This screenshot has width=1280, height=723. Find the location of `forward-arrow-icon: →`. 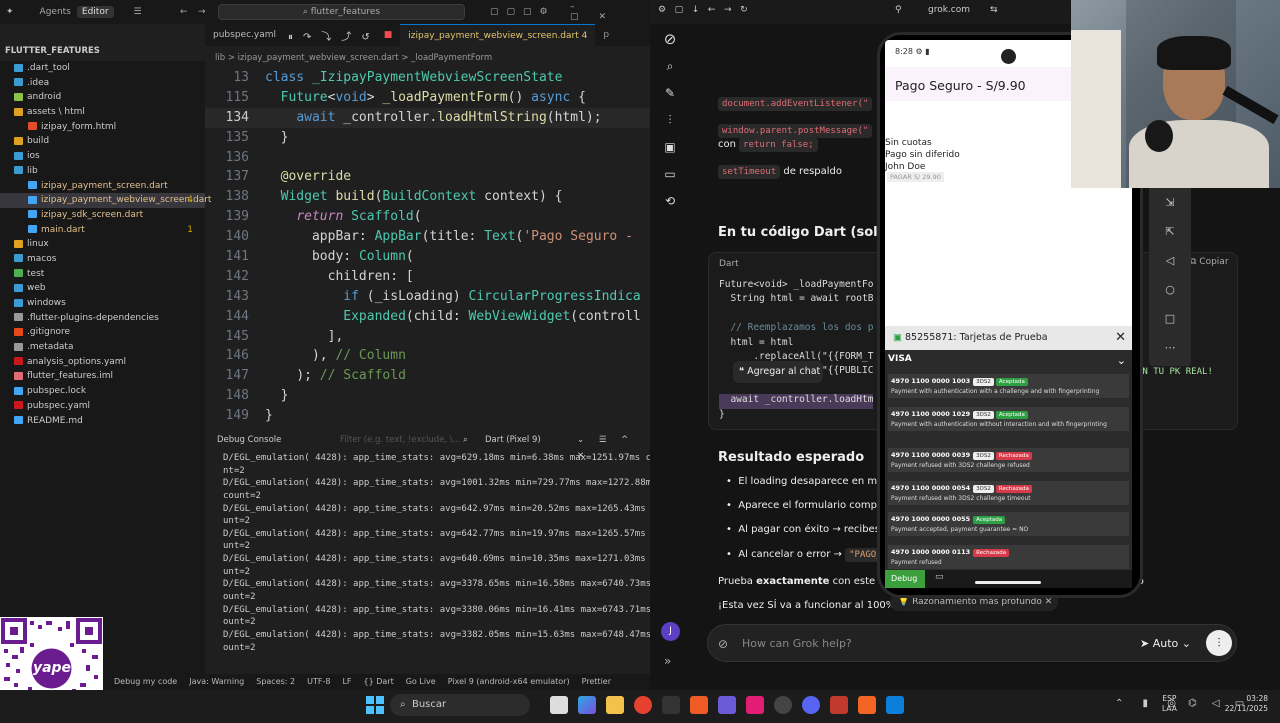

forward-arrow-icon: → is located at coordinates (202, 12).